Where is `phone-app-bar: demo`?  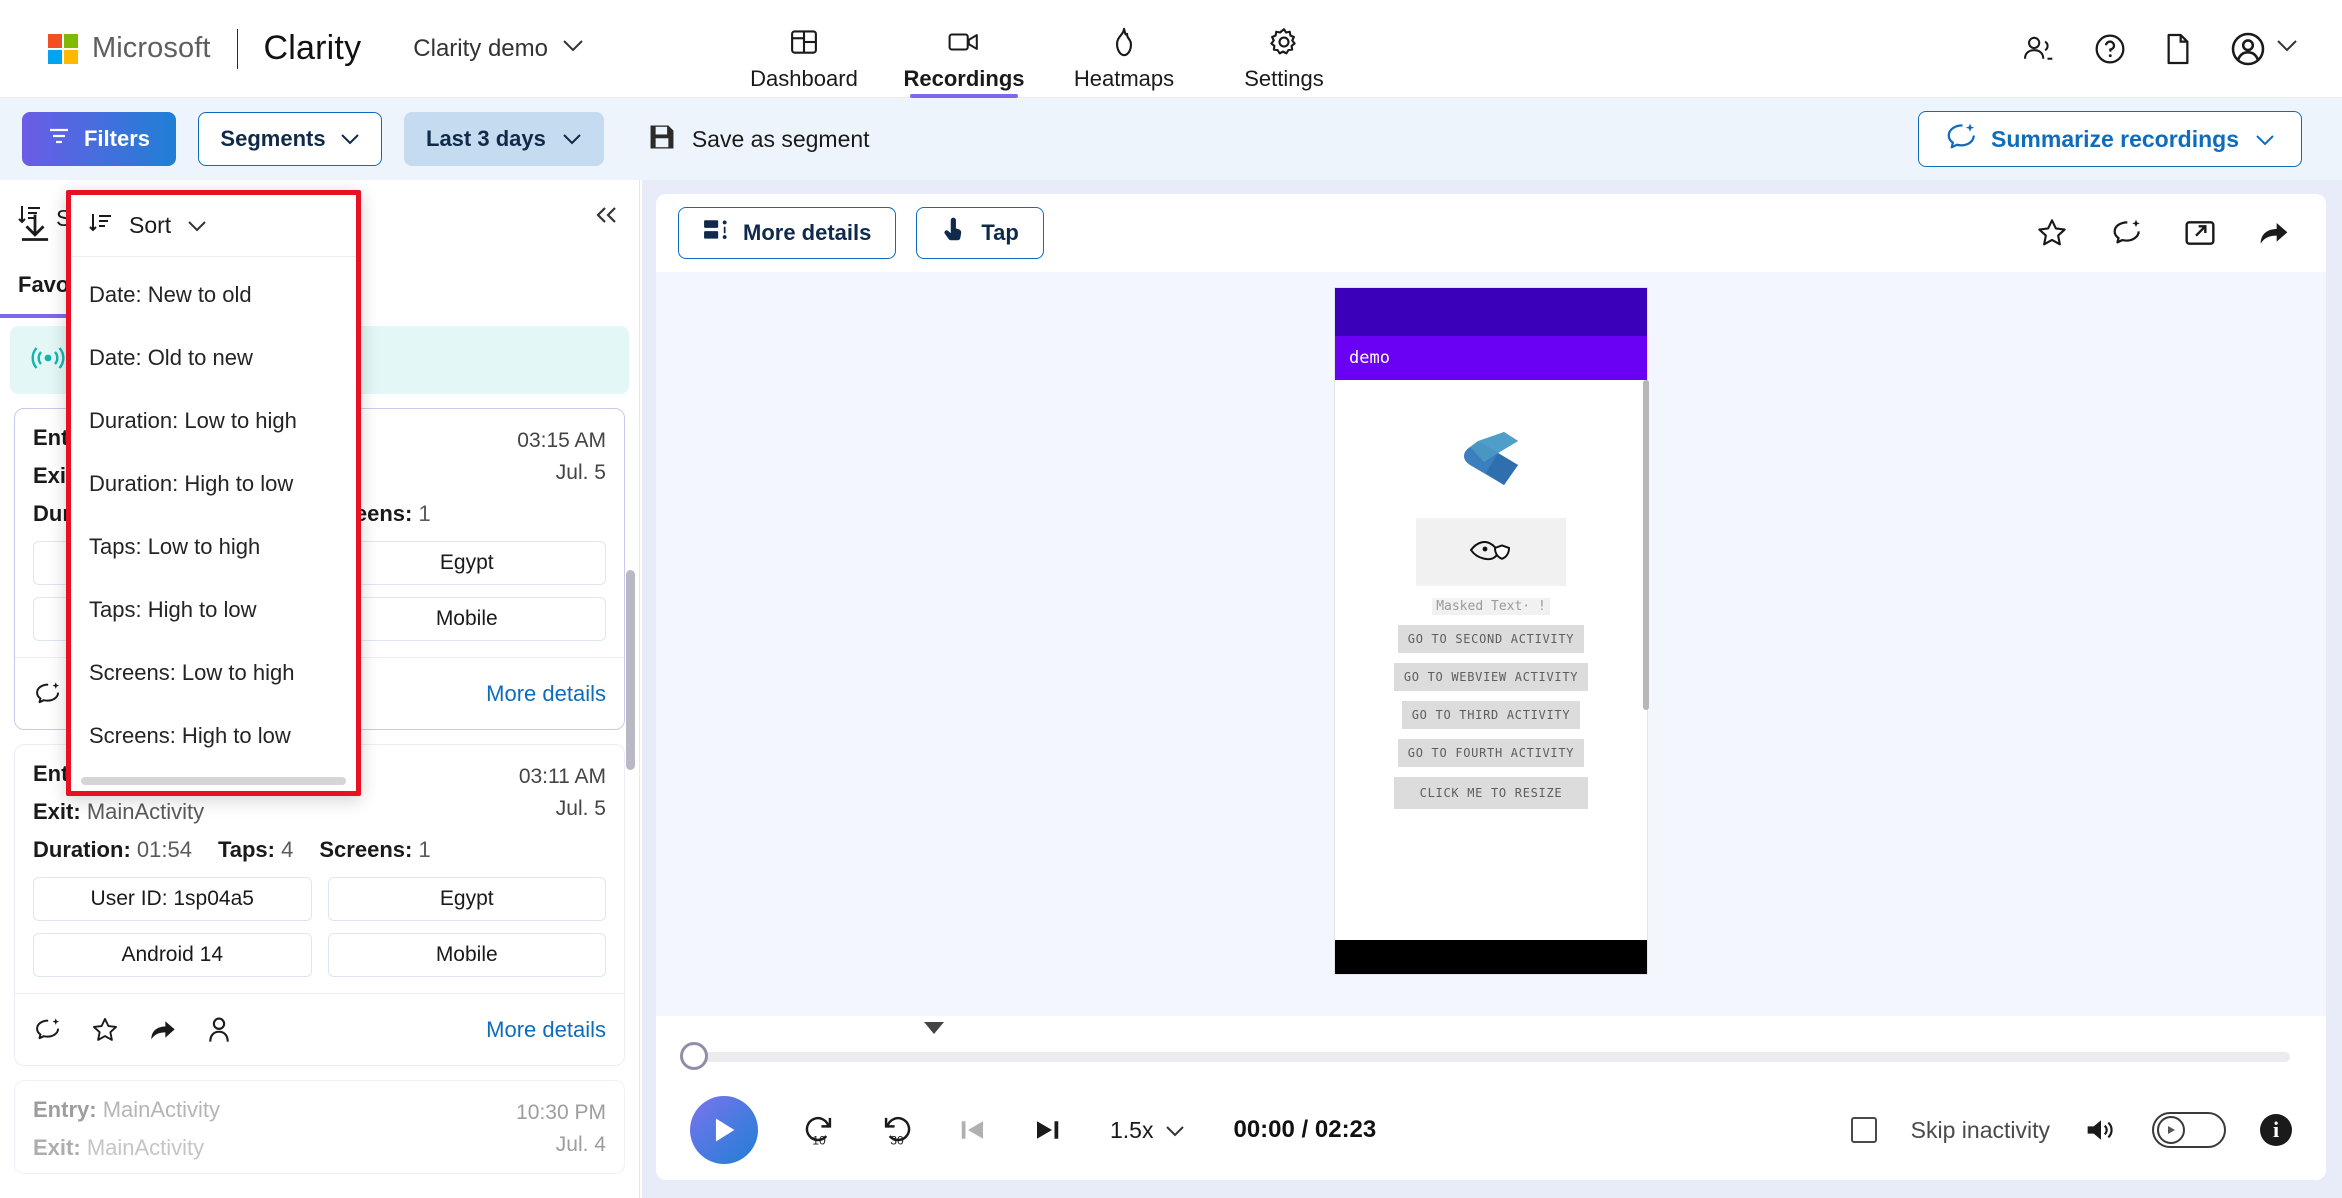
phone-app-bar: demo is located at coordinates (1491, 358).